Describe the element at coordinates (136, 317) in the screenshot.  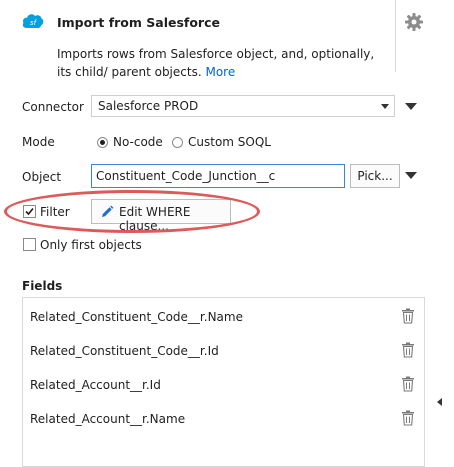
I see `field-name: Related_Constituent_Code__r.Name` at that location.